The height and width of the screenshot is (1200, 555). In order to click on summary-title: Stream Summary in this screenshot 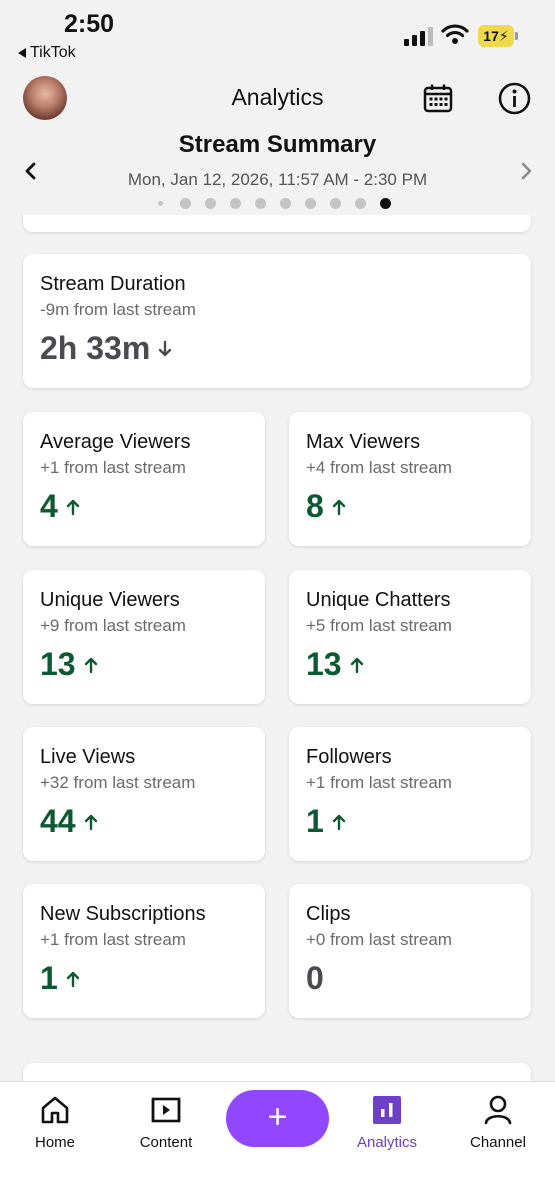, I will do `click(277, 144)`.